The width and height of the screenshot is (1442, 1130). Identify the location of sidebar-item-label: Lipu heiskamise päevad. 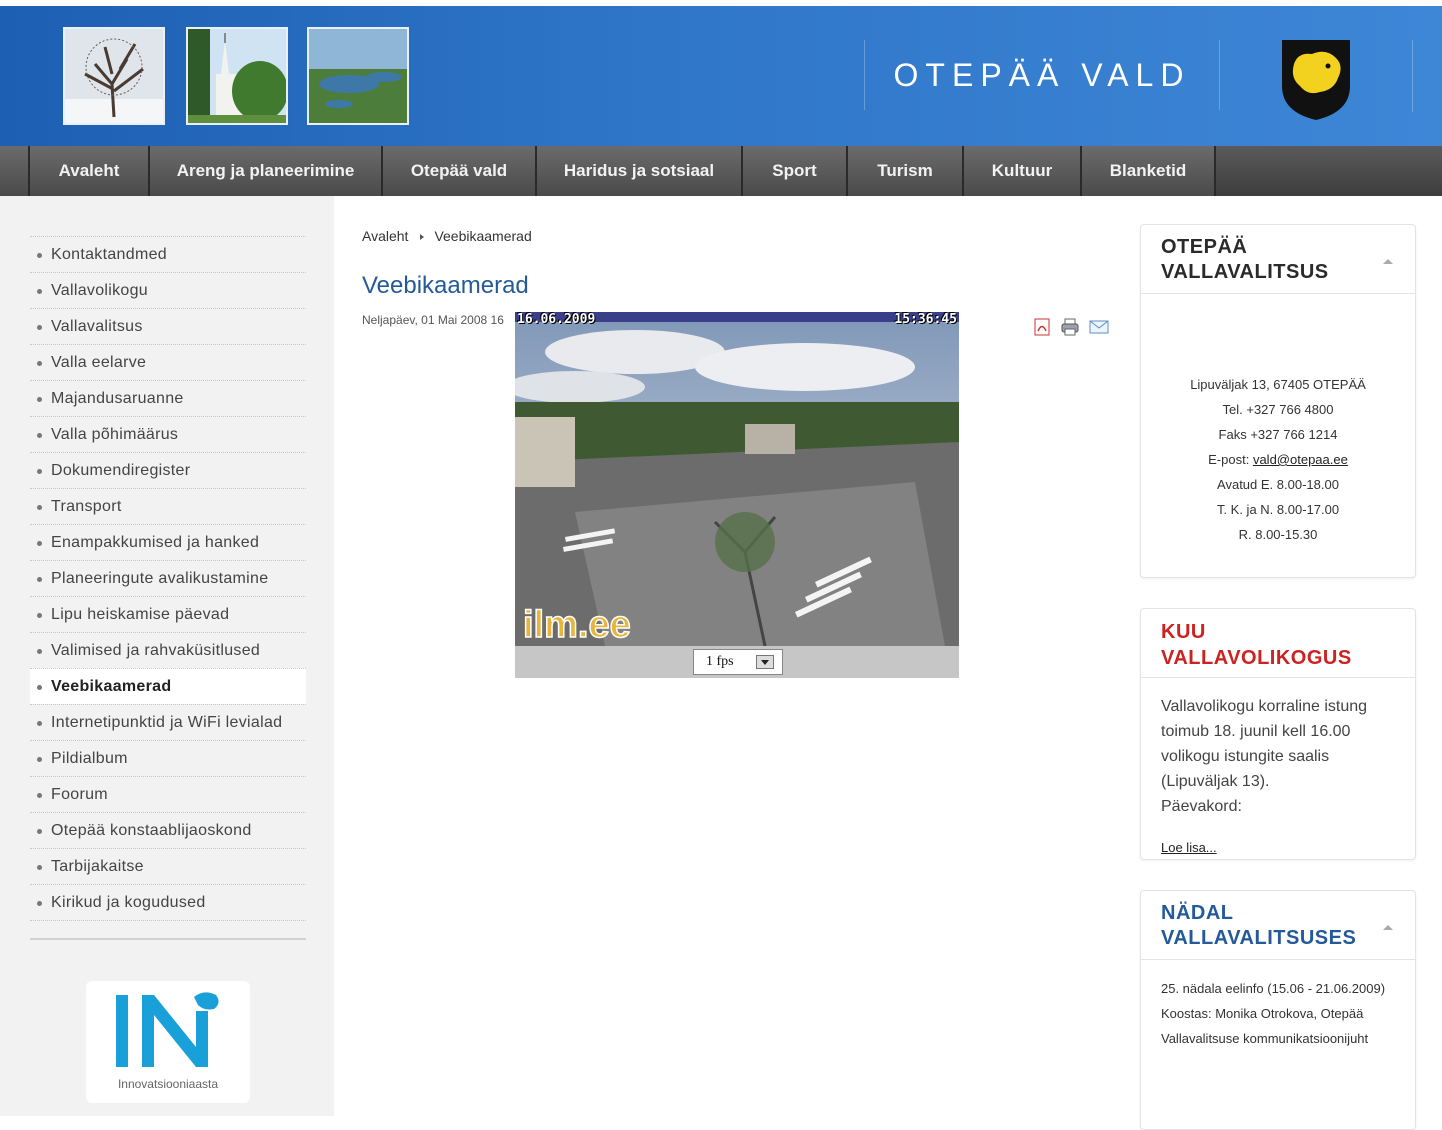
(140, 614).